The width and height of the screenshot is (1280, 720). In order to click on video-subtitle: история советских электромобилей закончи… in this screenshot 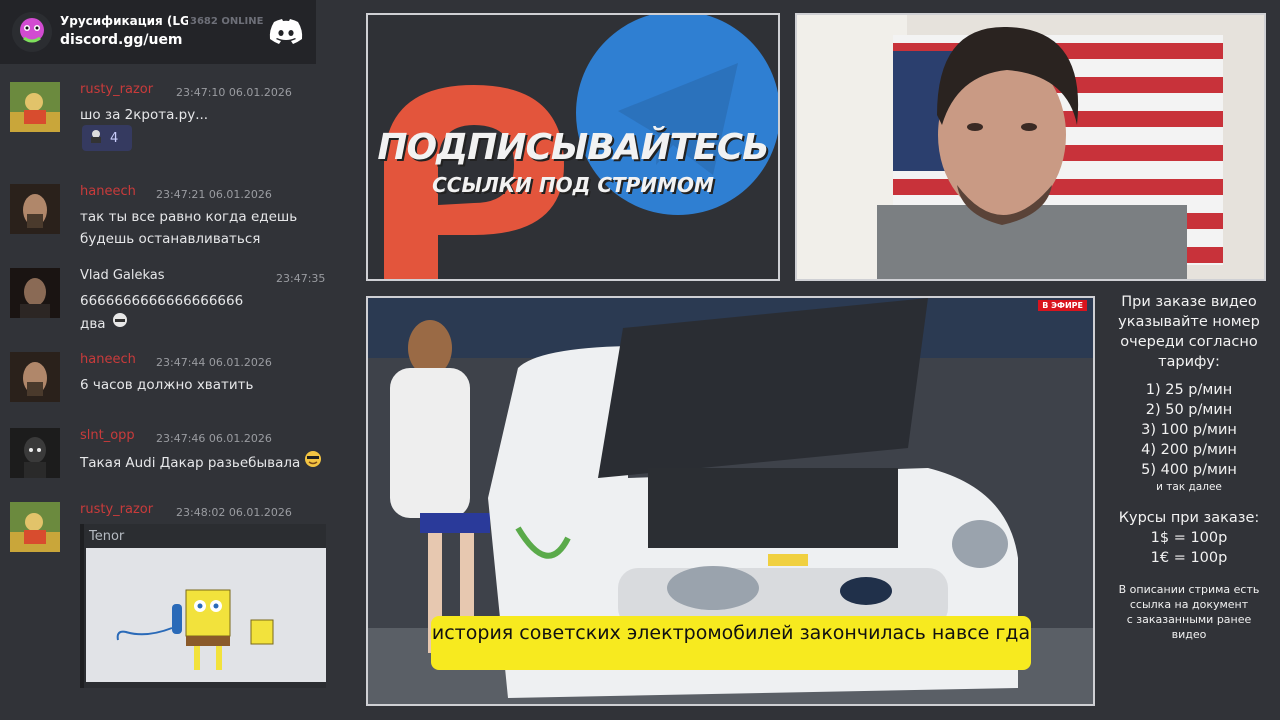, I will do `click(731, 643)`.